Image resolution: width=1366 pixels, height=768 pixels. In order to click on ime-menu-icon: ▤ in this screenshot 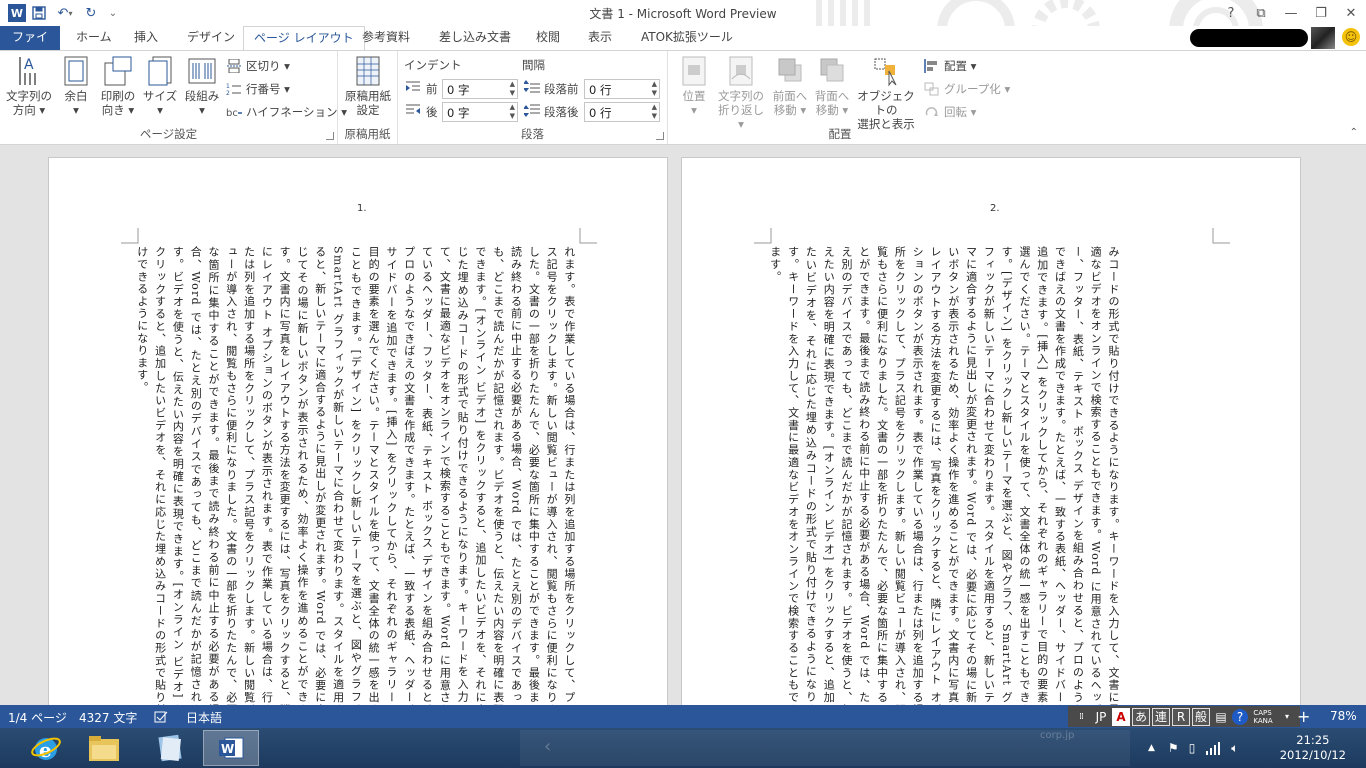, I will do `click(1221, 717)`.